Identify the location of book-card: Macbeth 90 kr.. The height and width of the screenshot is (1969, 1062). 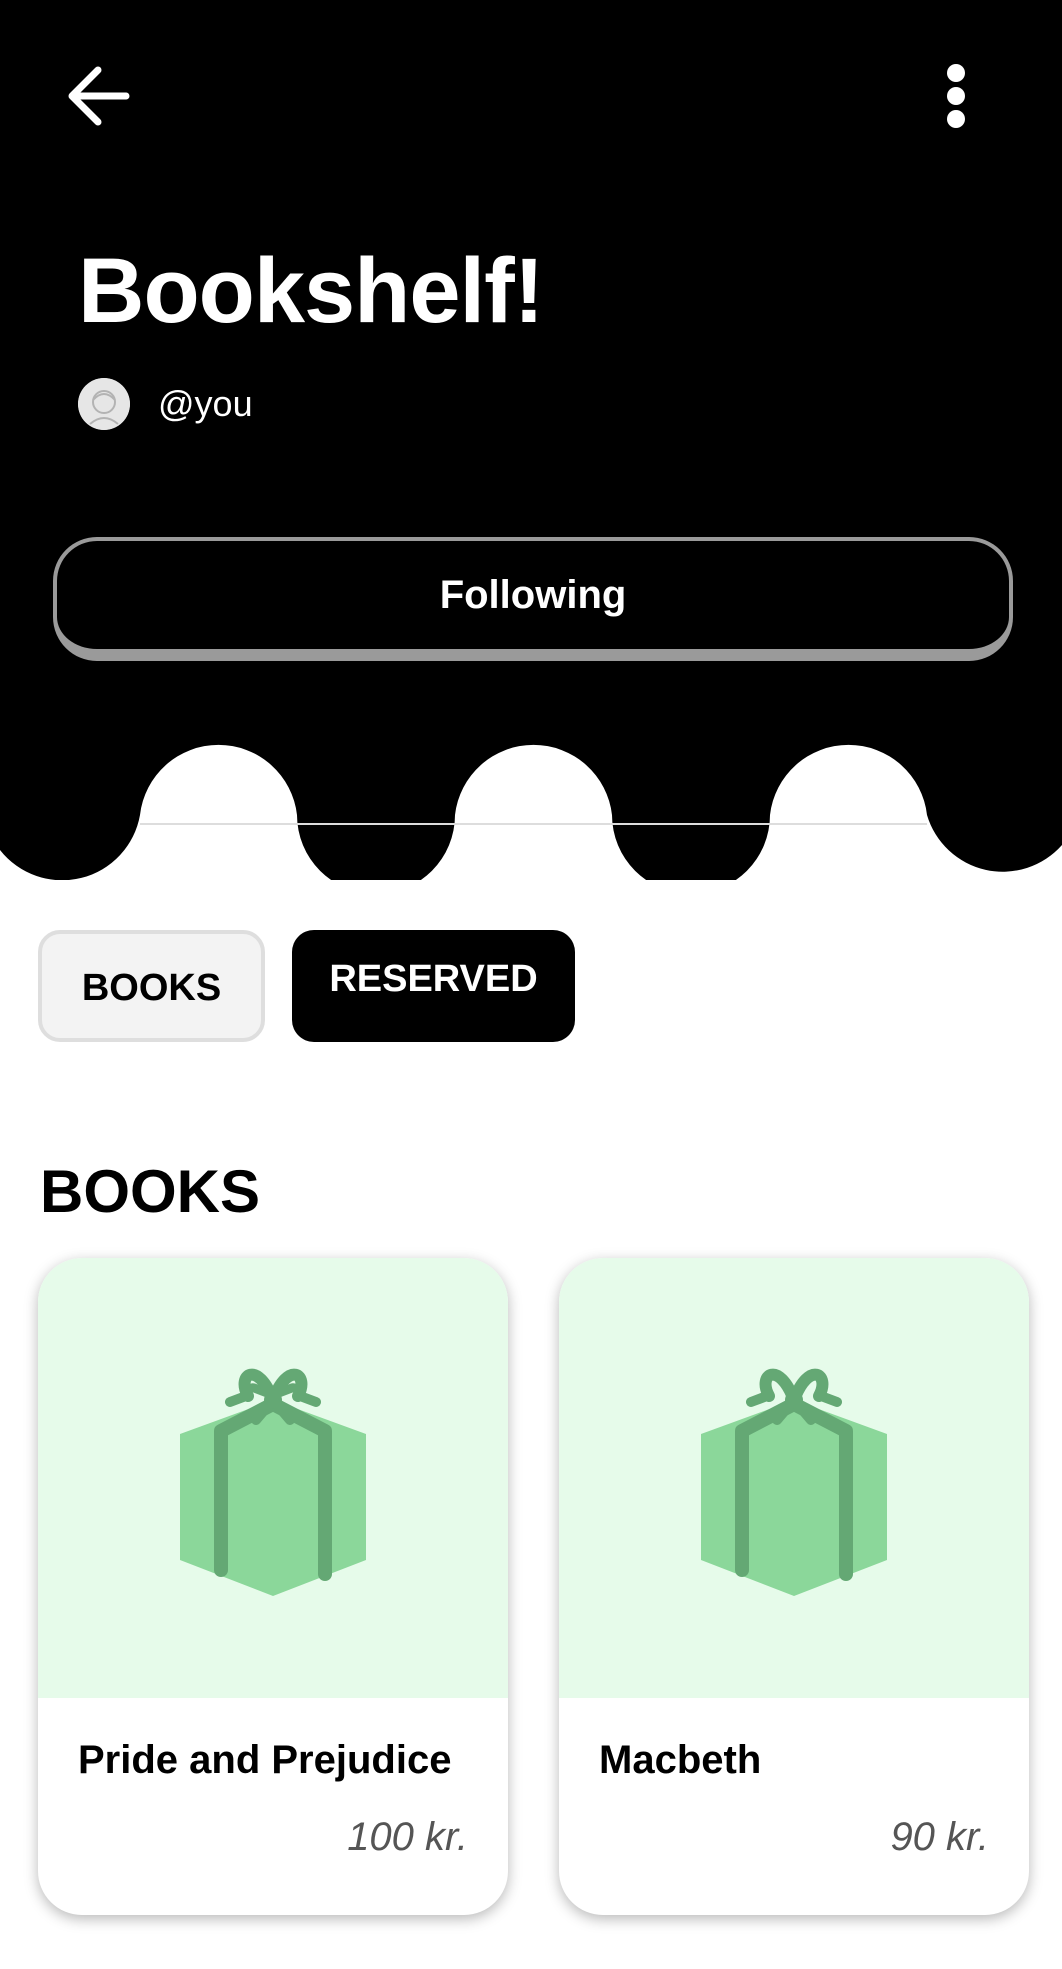
(794, 1586).